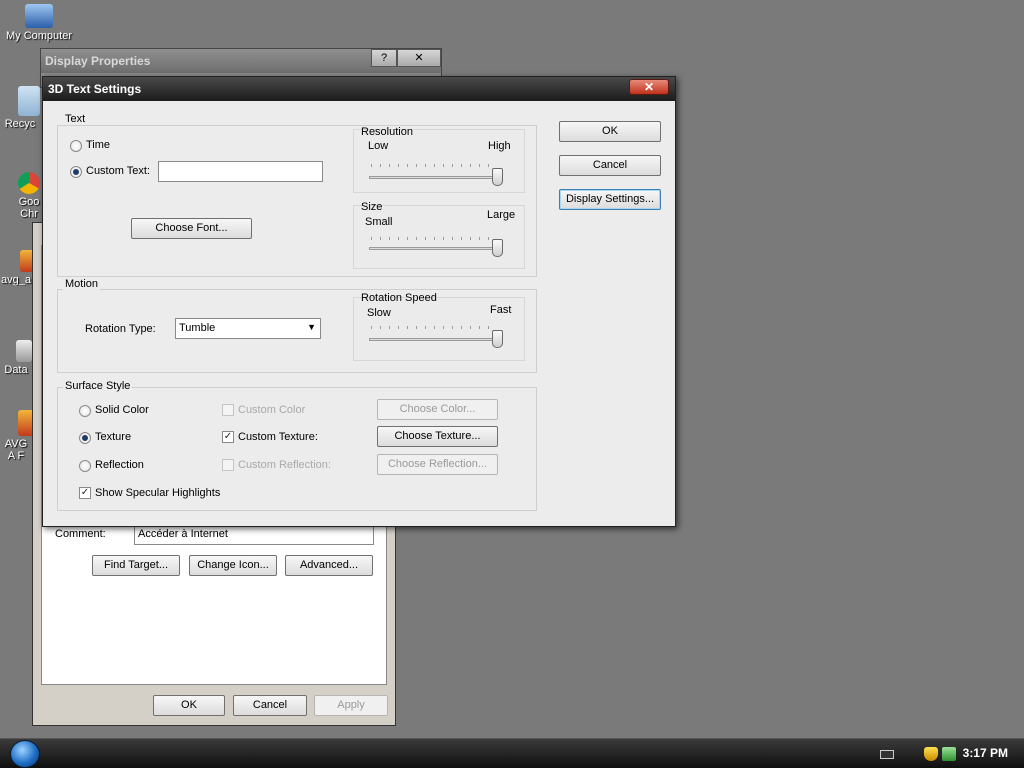  Describe the element at coordinates (499, 146) in the screenshot. I see `resolution-max-label: High` at that location.